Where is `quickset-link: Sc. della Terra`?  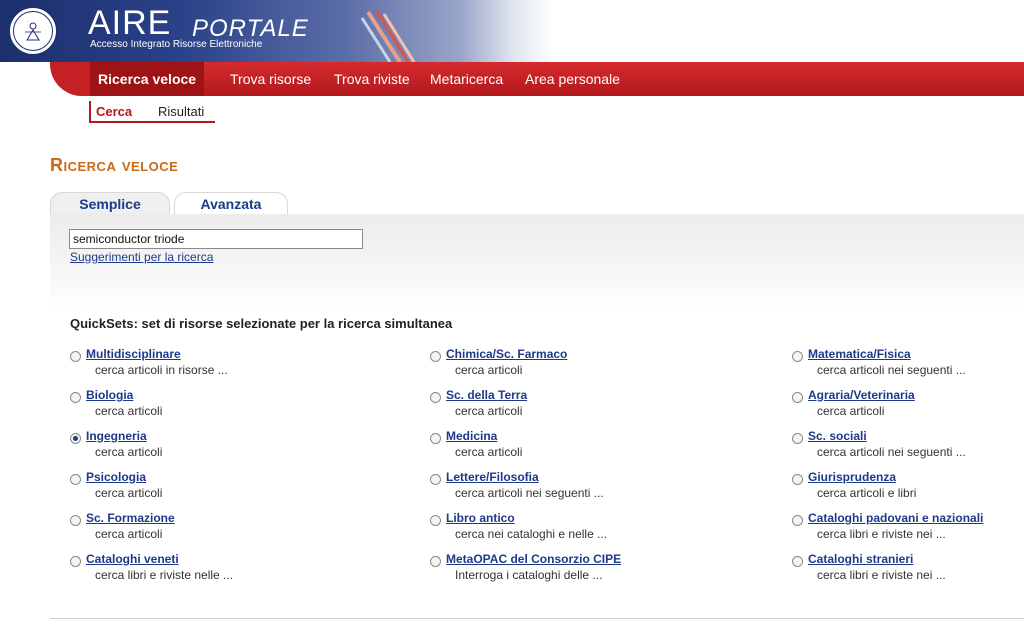 quickset-link: Sc. della Terra is located at coordinates (486, 395).